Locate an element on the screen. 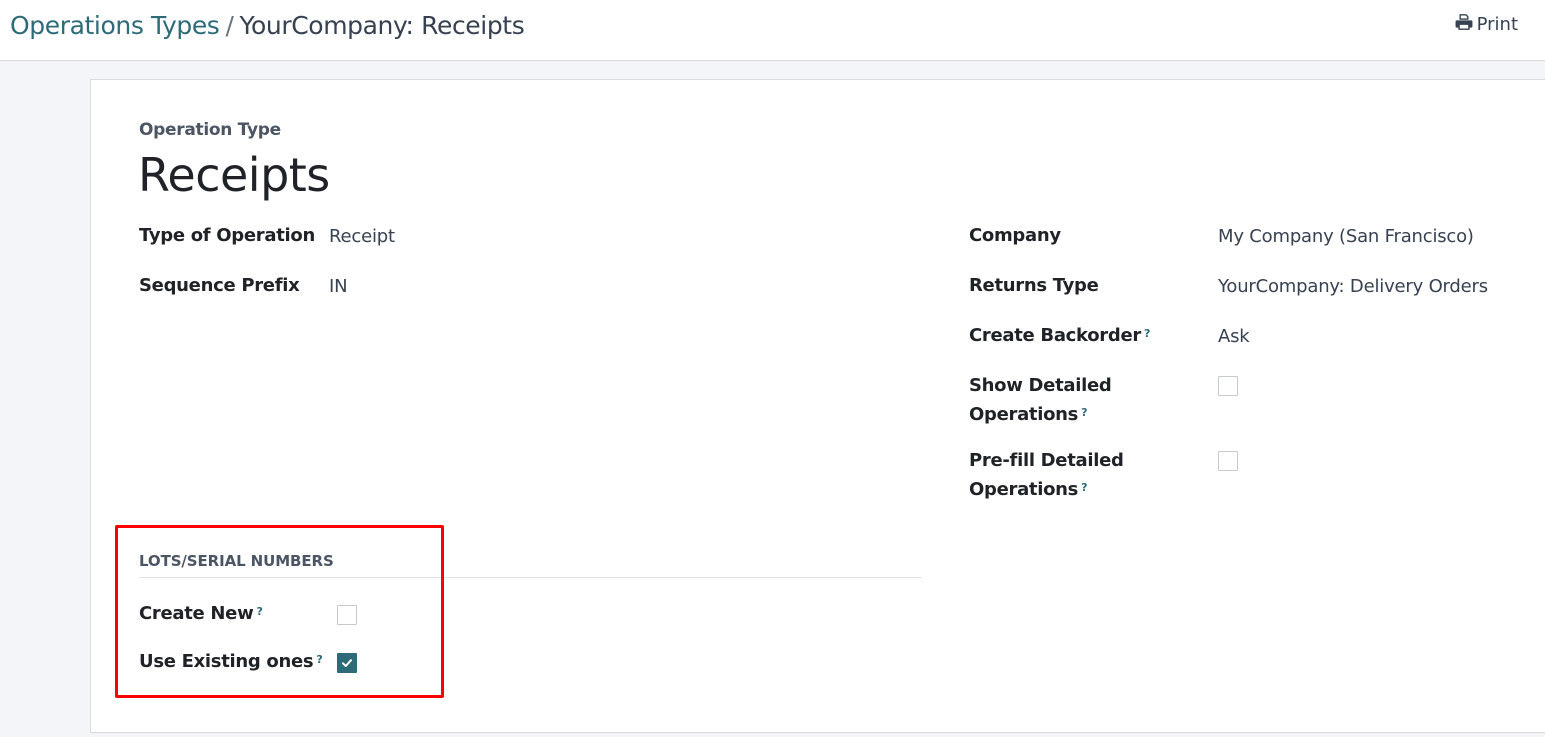  form-subtitle: Operation Type is located at coordinates (210, 130).